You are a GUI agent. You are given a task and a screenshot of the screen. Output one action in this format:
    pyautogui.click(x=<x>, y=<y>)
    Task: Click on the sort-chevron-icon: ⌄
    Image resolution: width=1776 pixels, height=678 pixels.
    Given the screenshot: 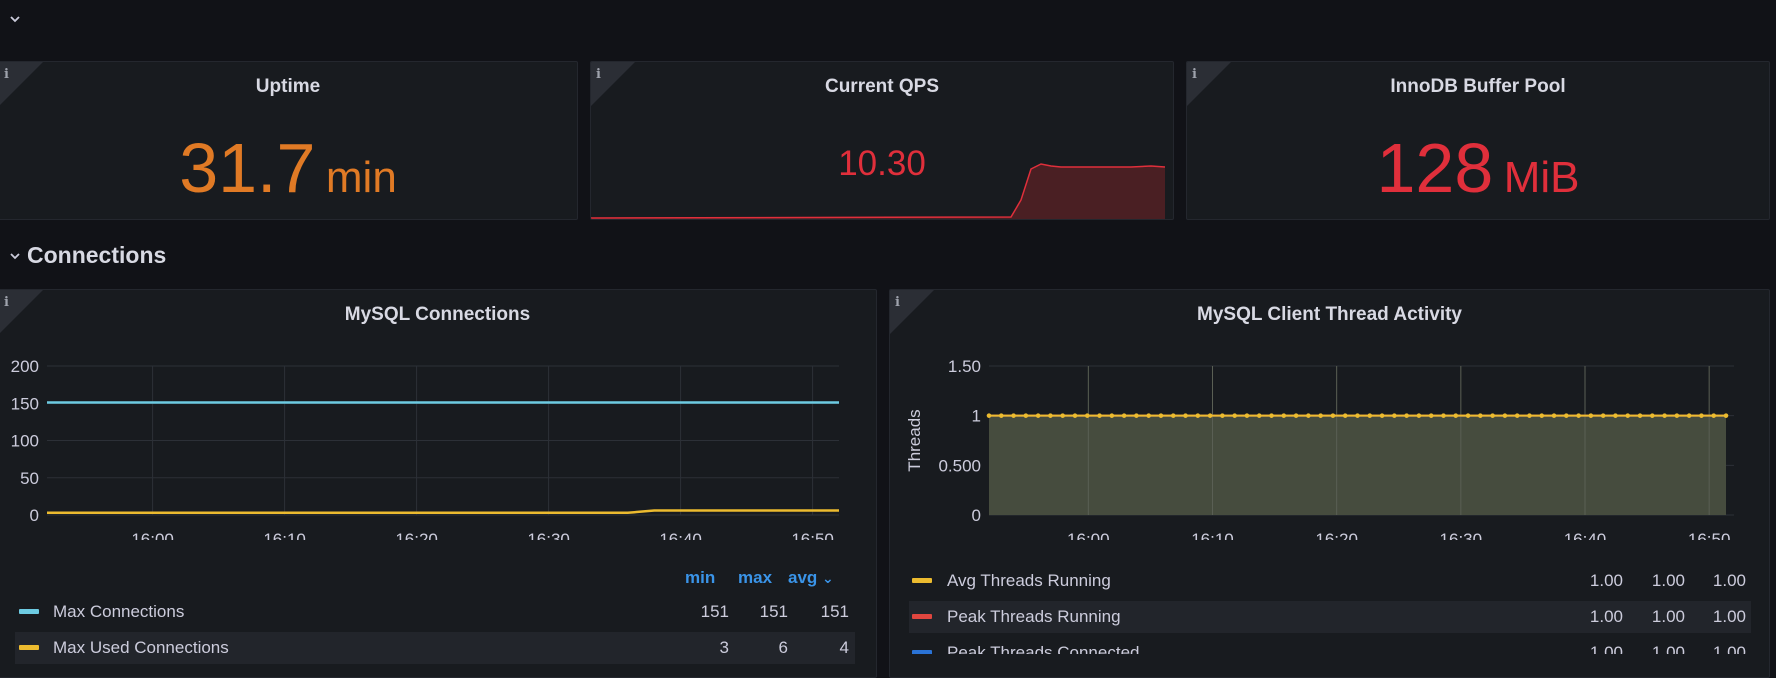 What is the action you would take?
    pyautogui.click(x=828, y=578)
    